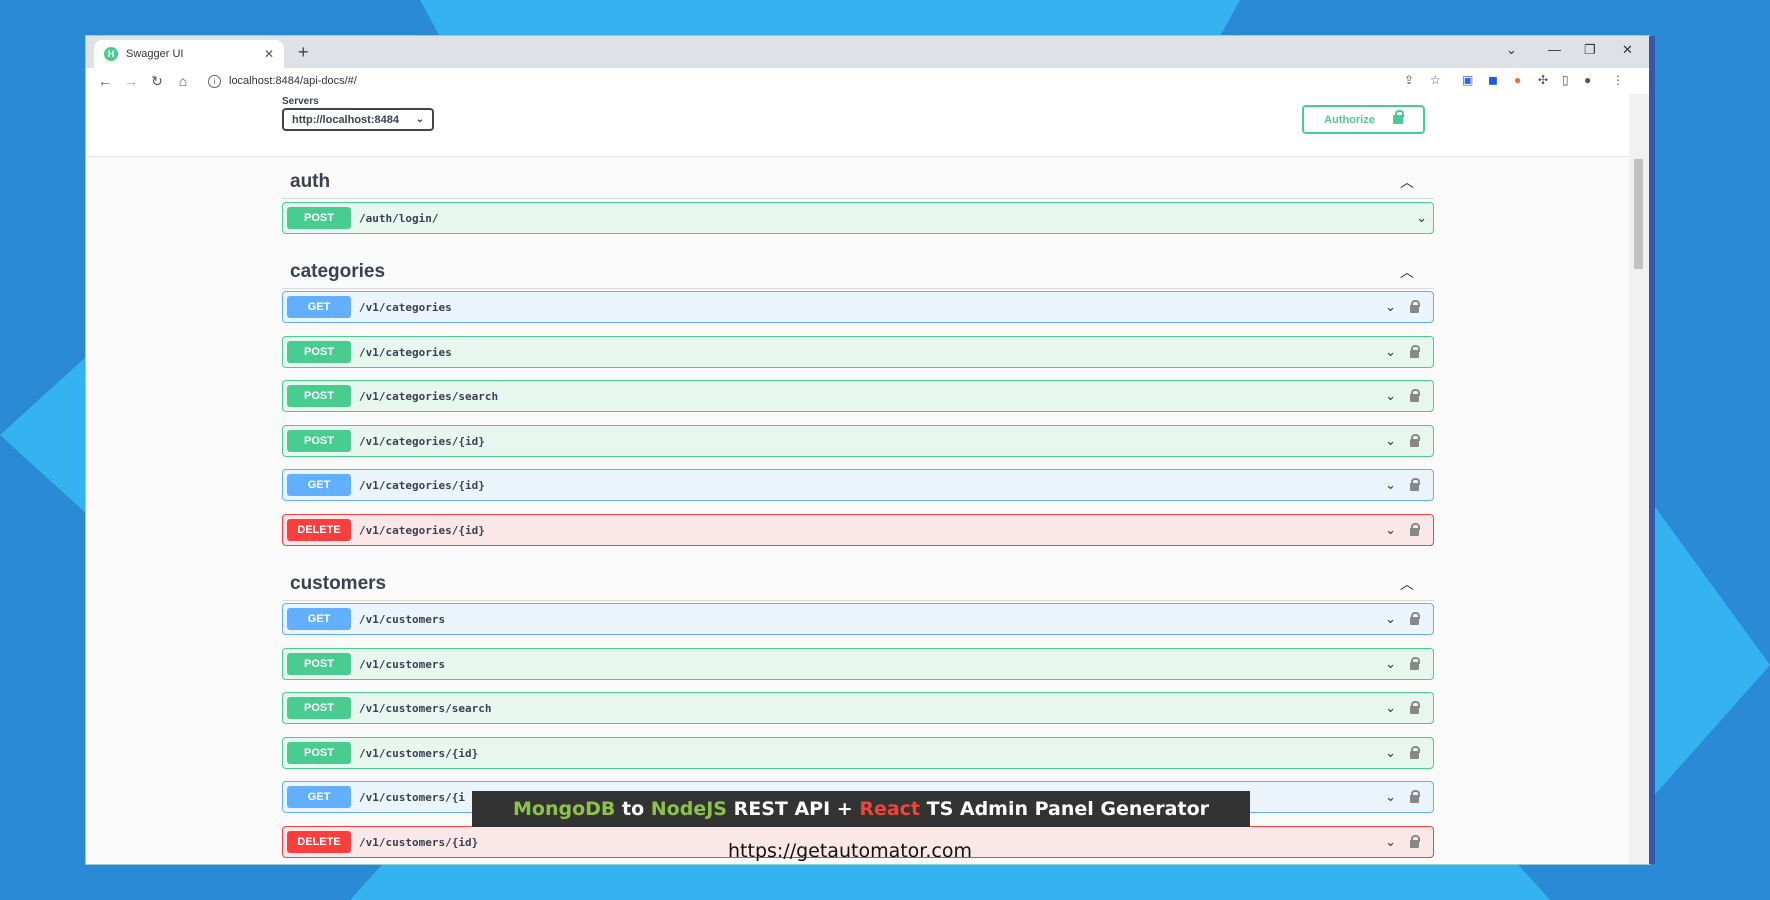 This screenshot has height=900, width=1770. Describe the element at coordinates (412, 797) in the screenshot. I see `operation-path: /v1/customers/{i` at that location.